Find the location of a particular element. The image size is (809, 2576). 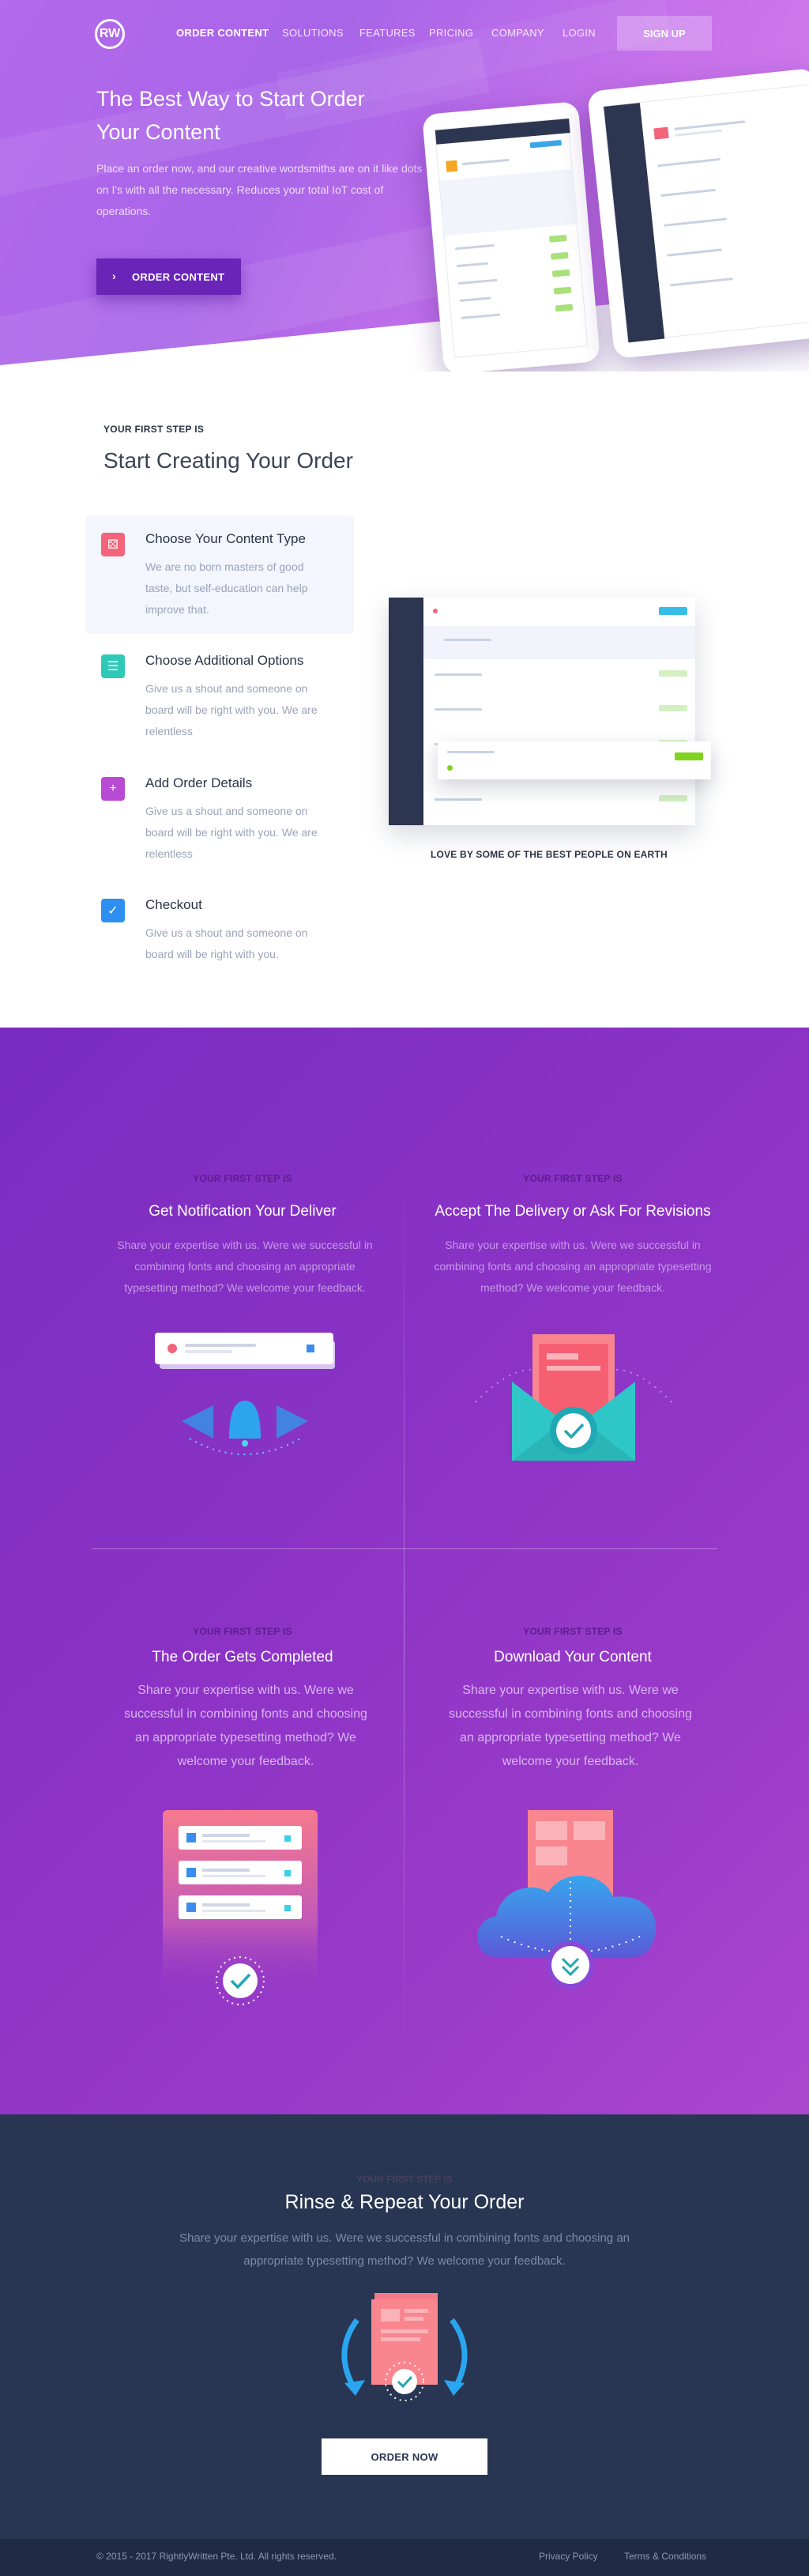

nav-login: LOGIN is located at coordinates (579, 33).